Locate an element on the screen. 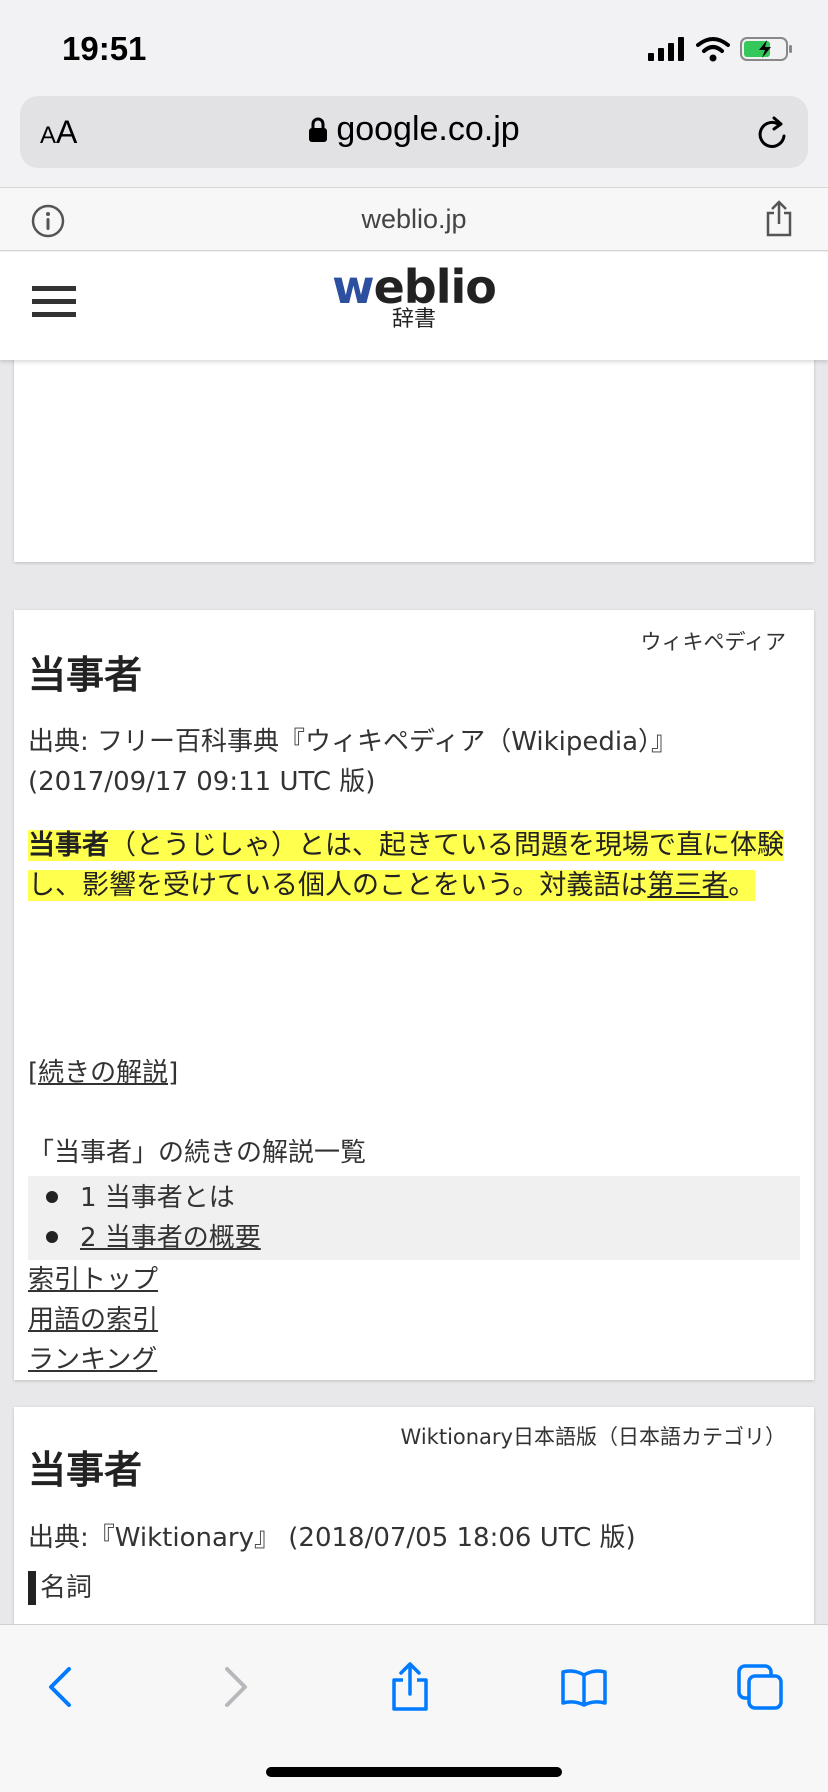  source-label: Wiktionary日本語版（日本語カテゴリ） is located at coordinates (593, 1437).